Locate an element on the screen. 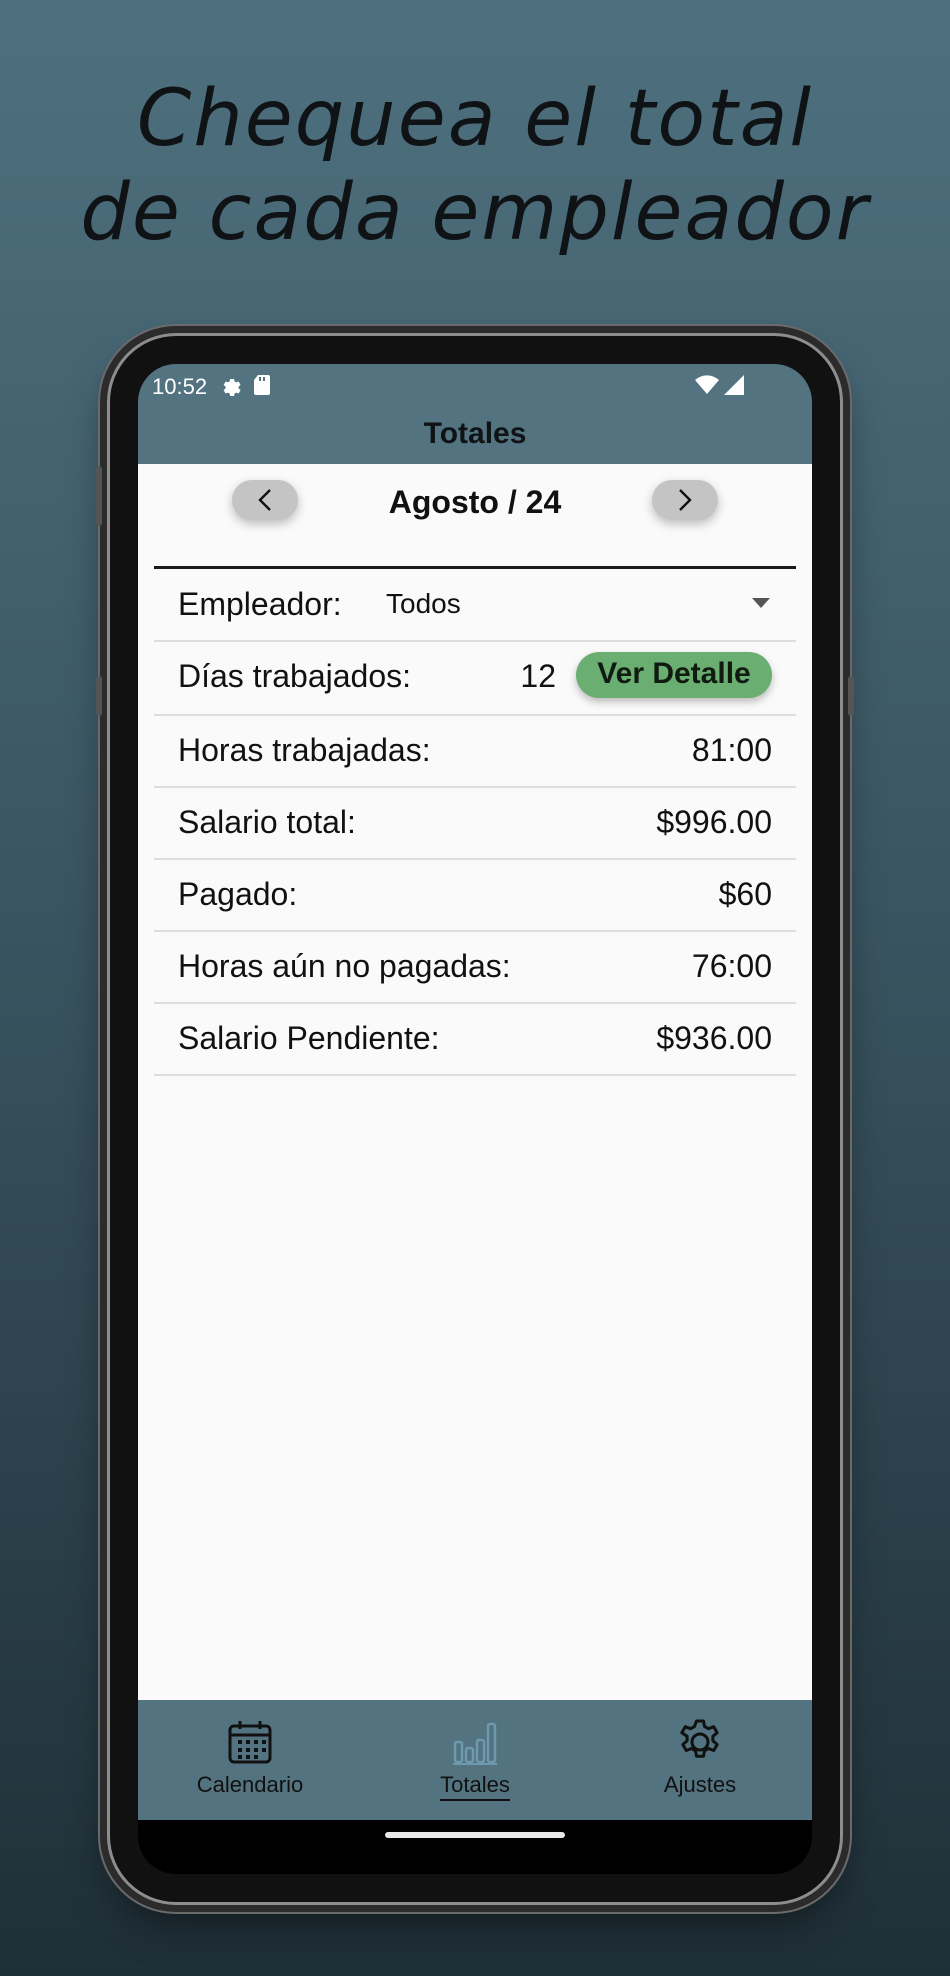 This screenshot has width=950, height=1976. hours-worked-value: 81:00 is located at coordinates (731, 750).